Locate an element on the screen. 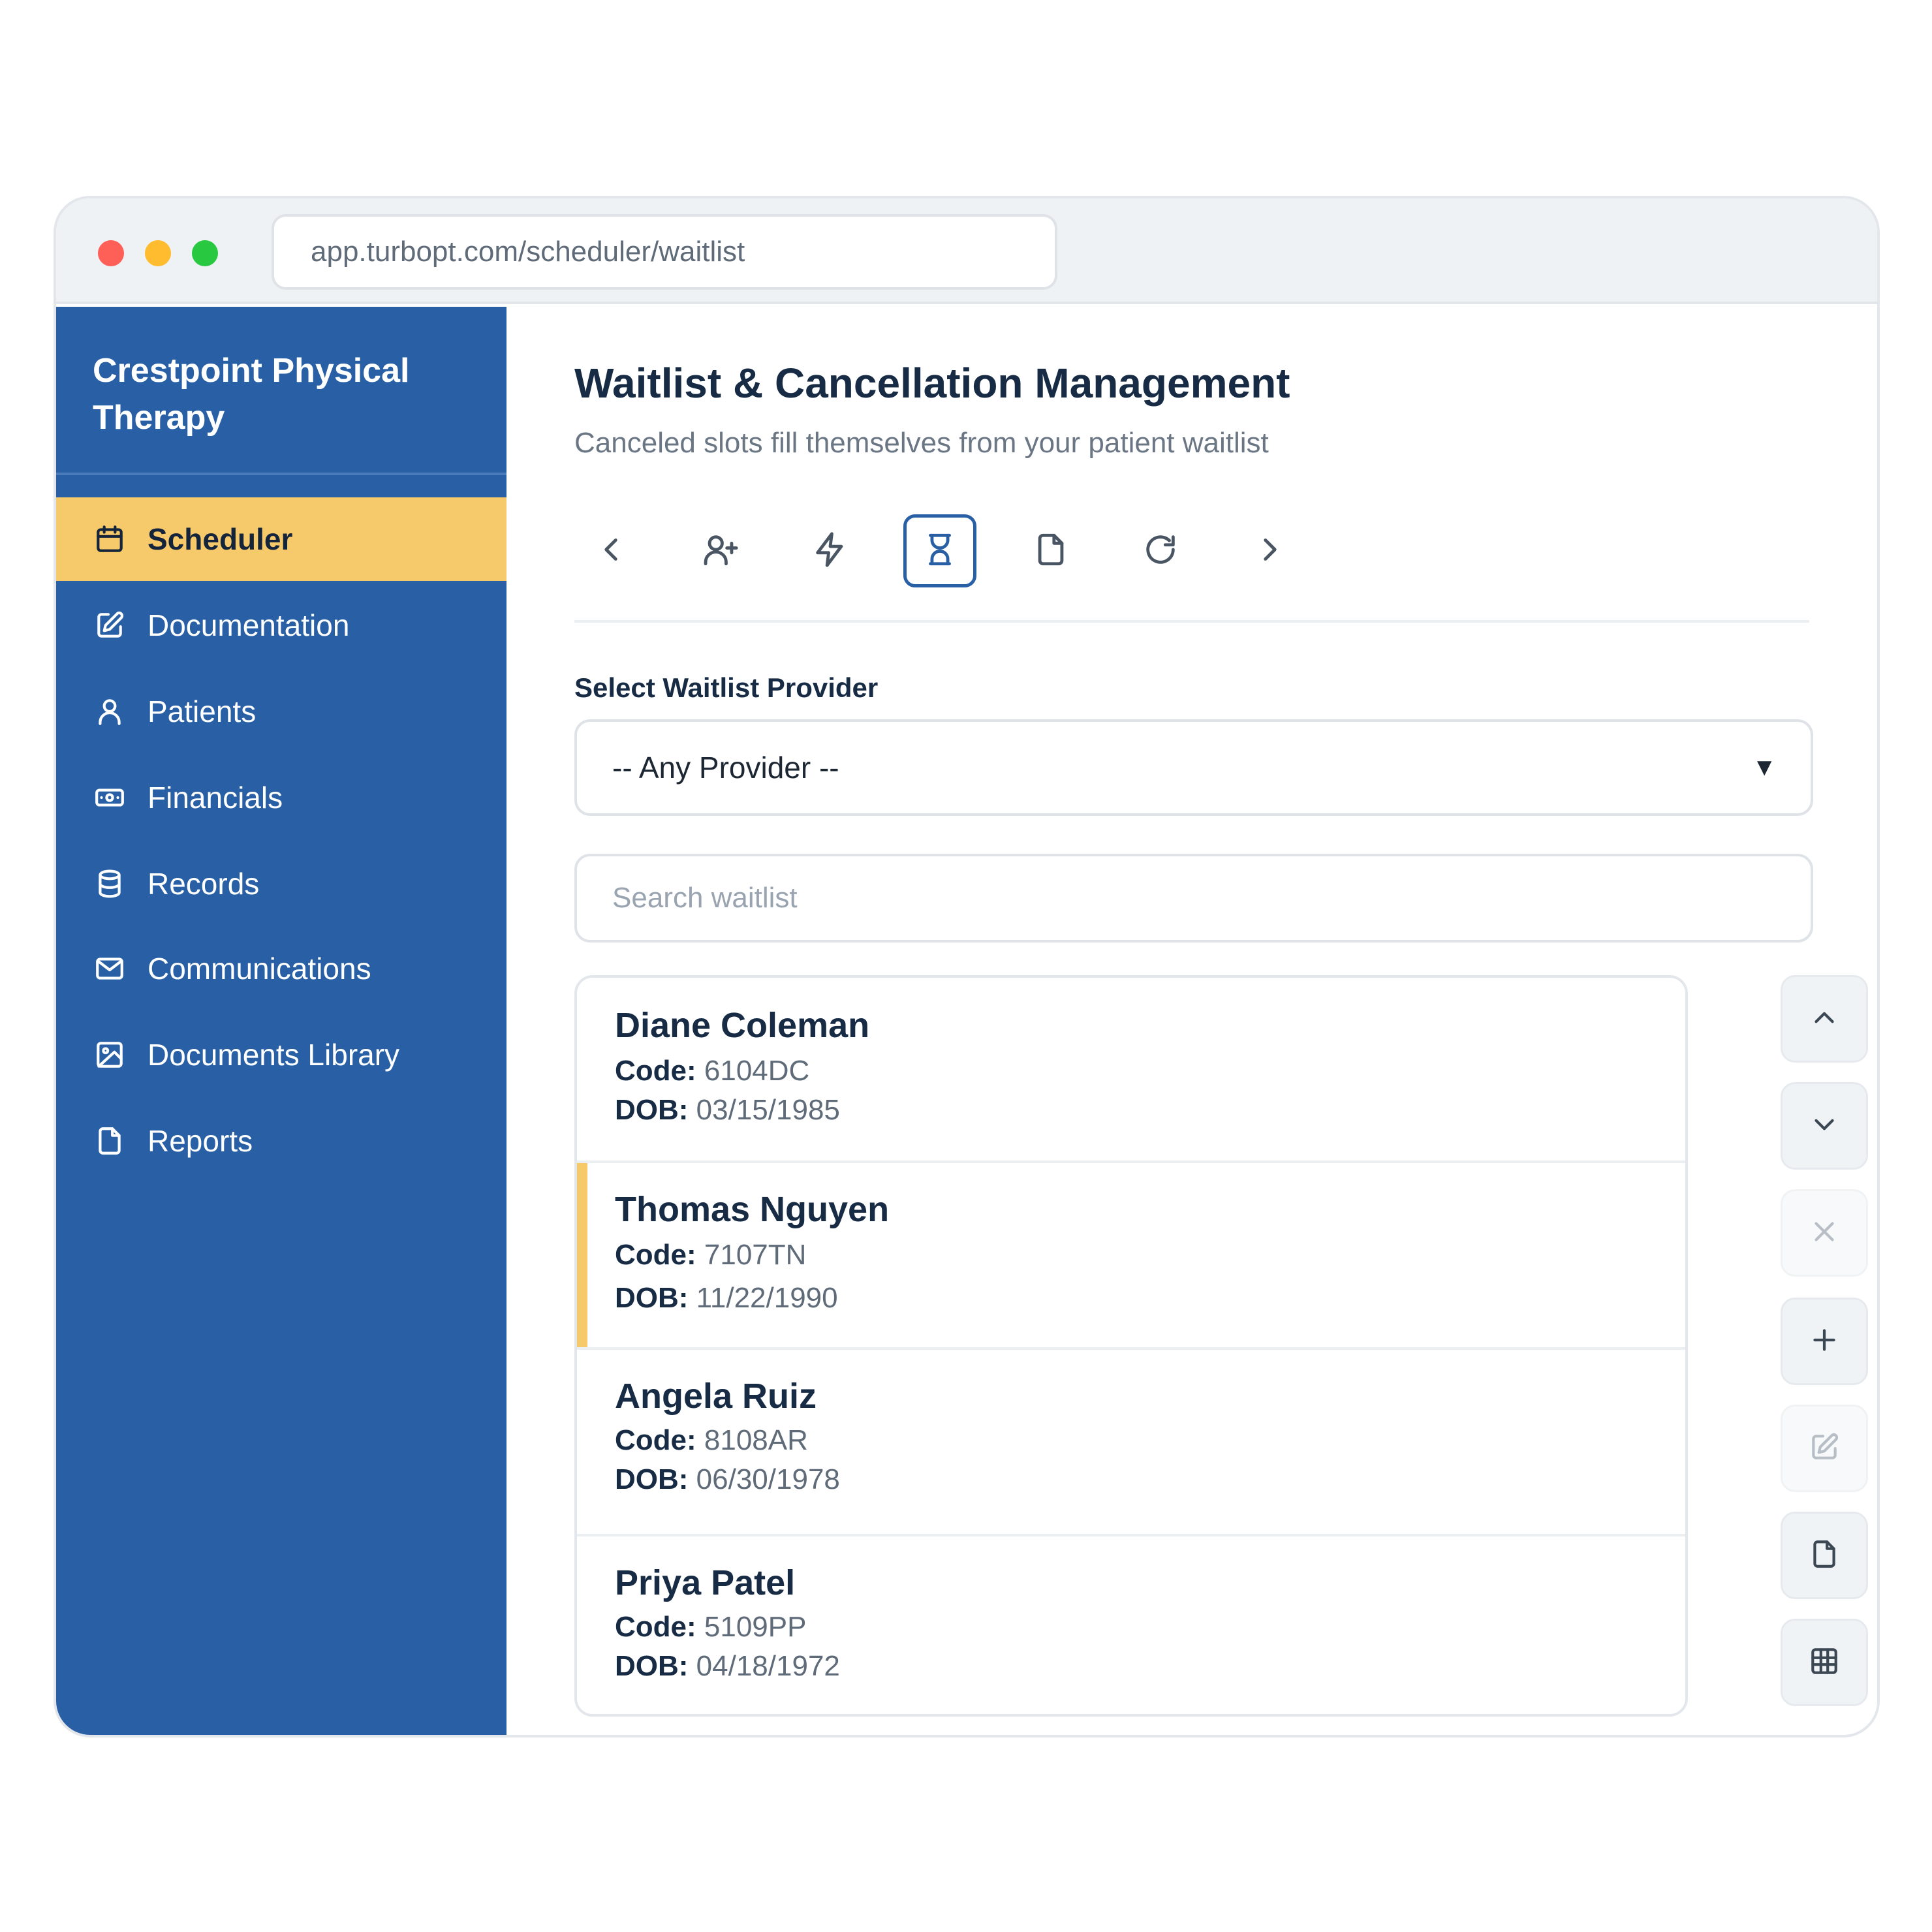  user-icon is located at coordinates (110, 711).